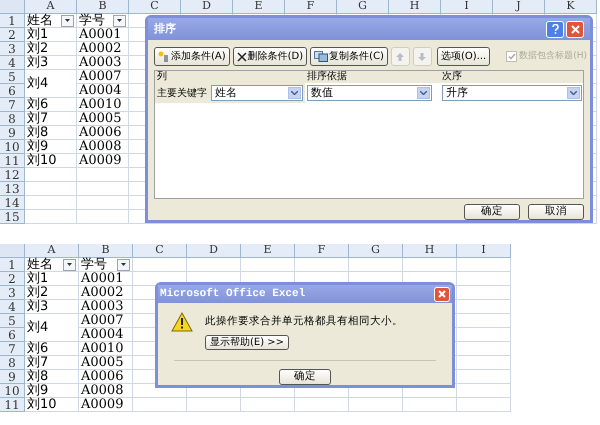 This screenshot has height=425, width=600. Describe the element at coordinates (12, 203) in the screenshot. I see `row-header: 14` at that location.